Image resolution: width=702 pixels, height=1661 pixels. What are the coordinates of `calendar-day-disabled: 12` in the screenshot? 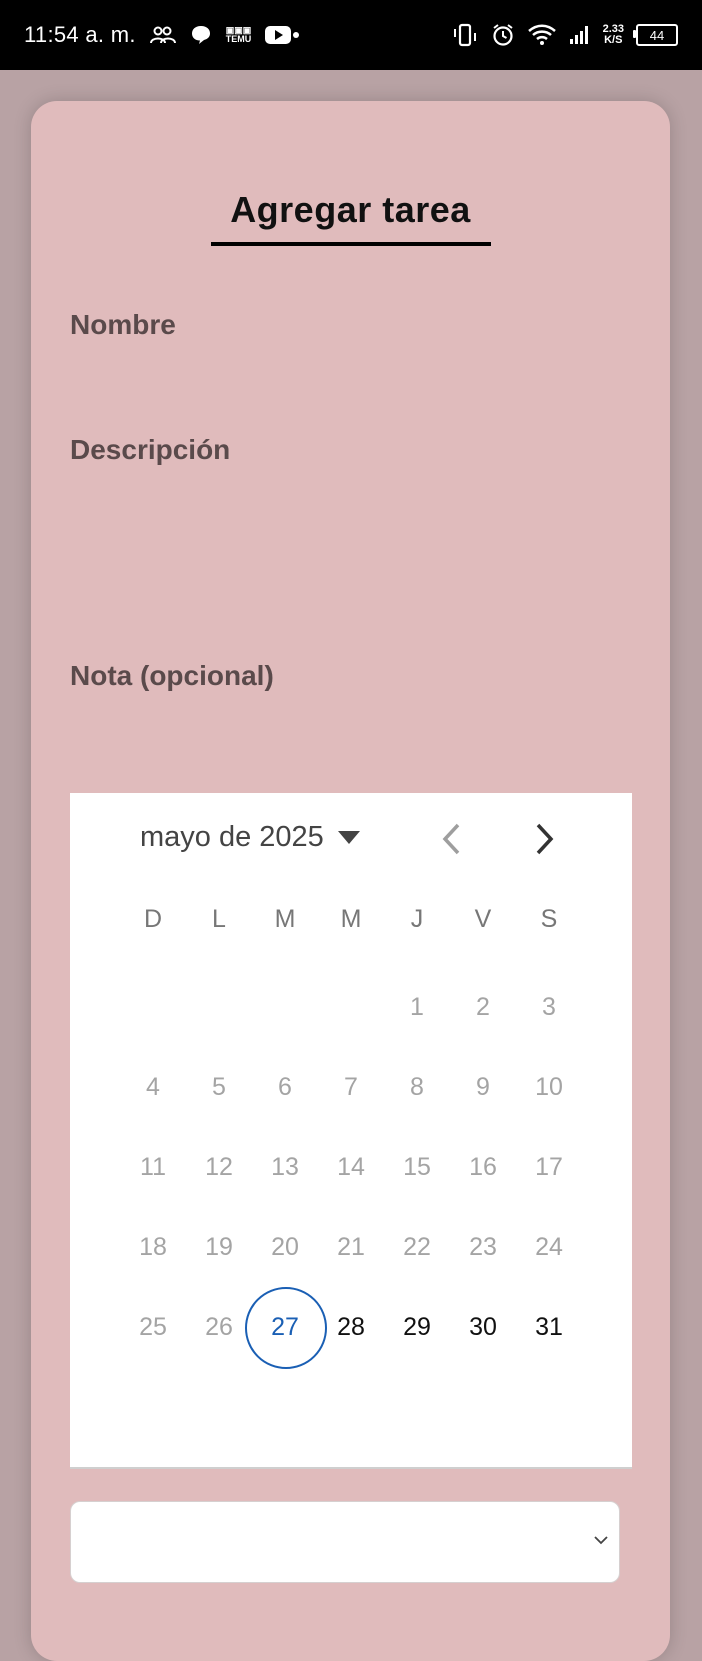 It's located at (219, 1167).